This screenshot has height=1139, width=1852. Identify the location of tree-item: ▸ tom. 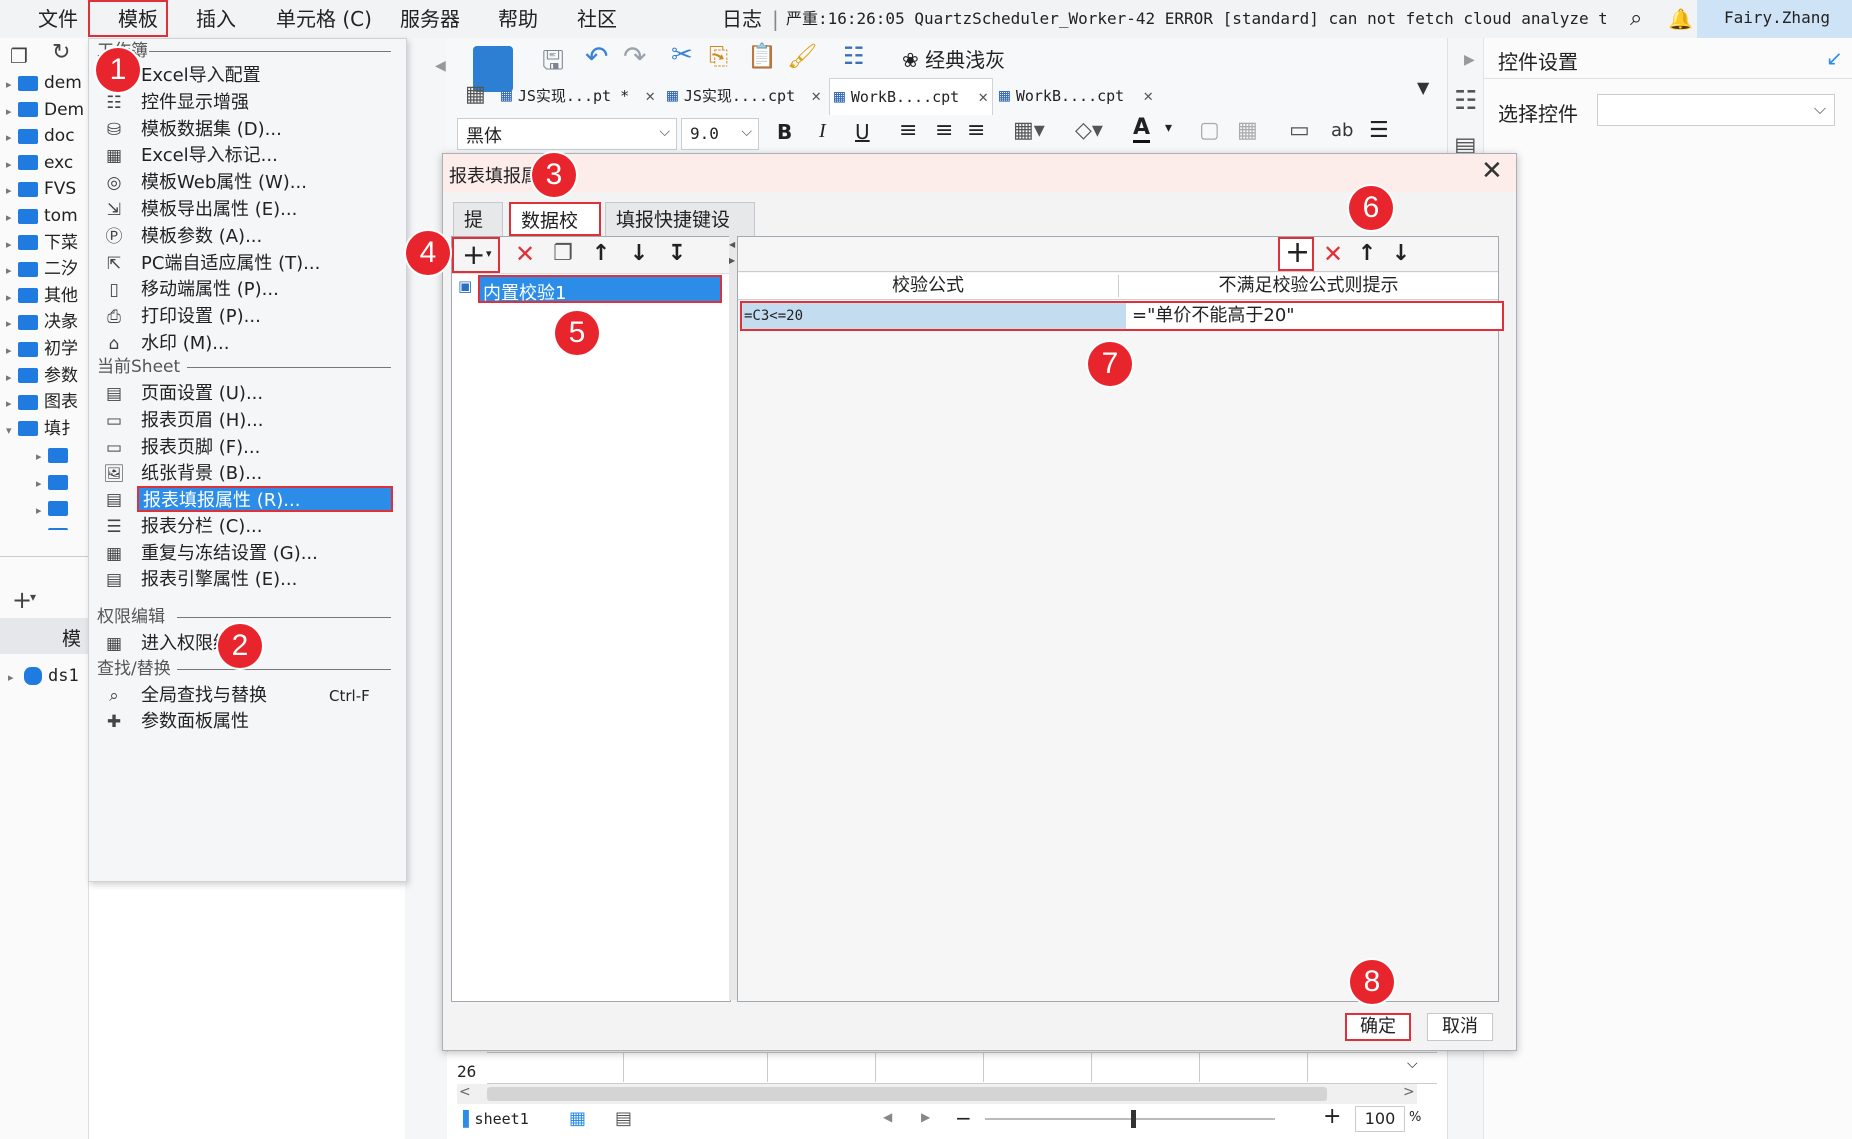
(39, 216).